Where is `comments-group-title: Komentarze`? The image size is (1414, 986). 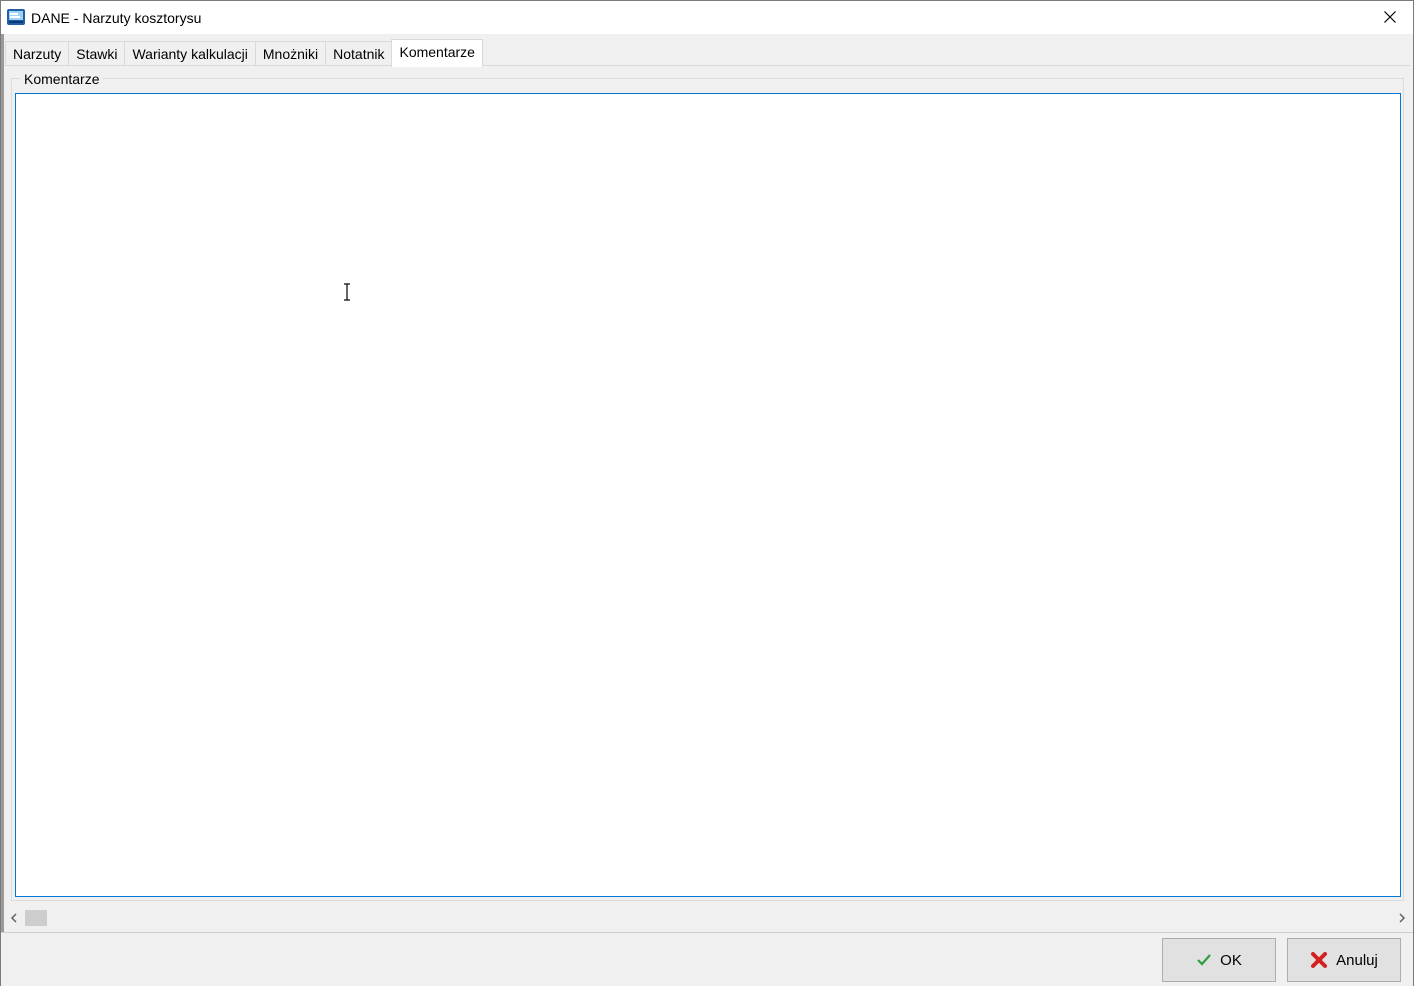 comments-group-title: Komentarze is located at coordinates (62, 79).